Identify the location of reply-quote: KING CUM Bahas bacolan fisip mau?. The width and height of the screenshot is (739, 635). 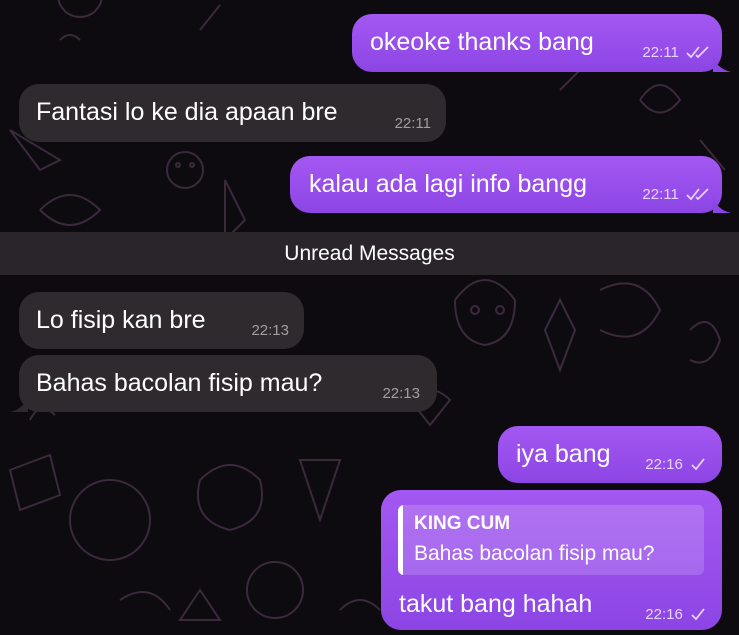
(551, 540).